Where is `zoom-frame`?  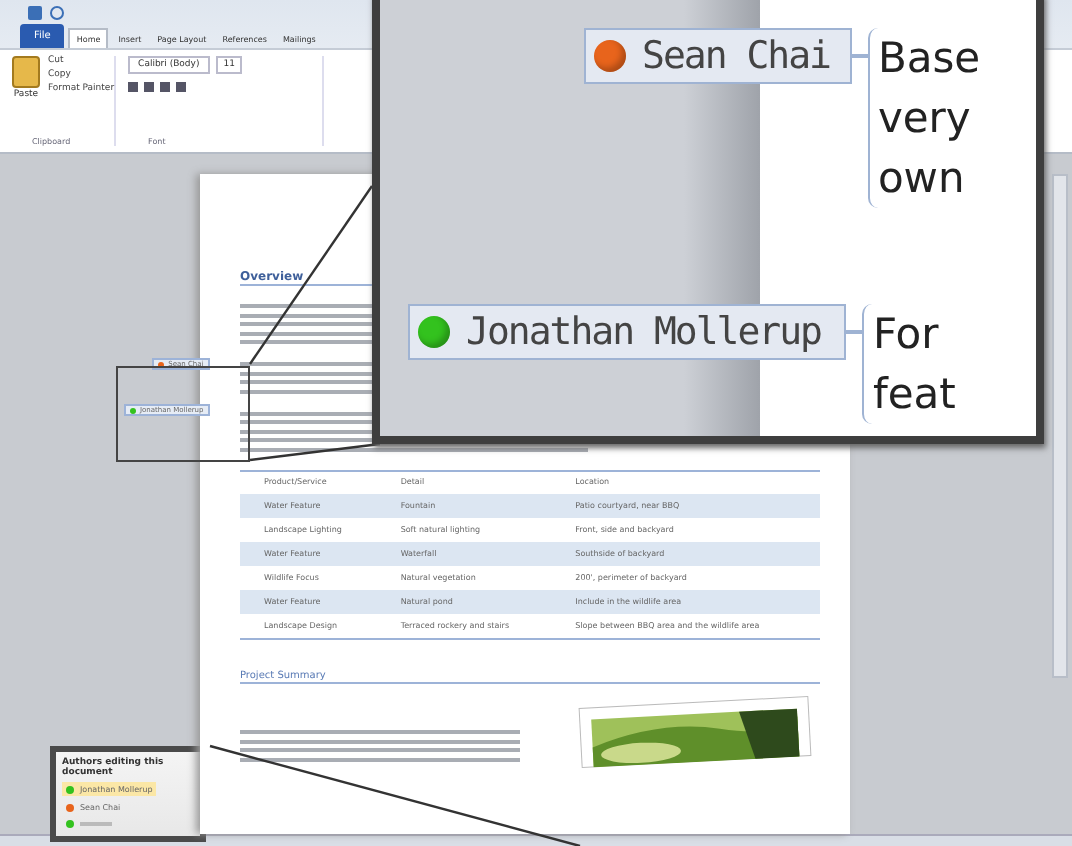 zoom-frame is located at coordinates (183, 414).